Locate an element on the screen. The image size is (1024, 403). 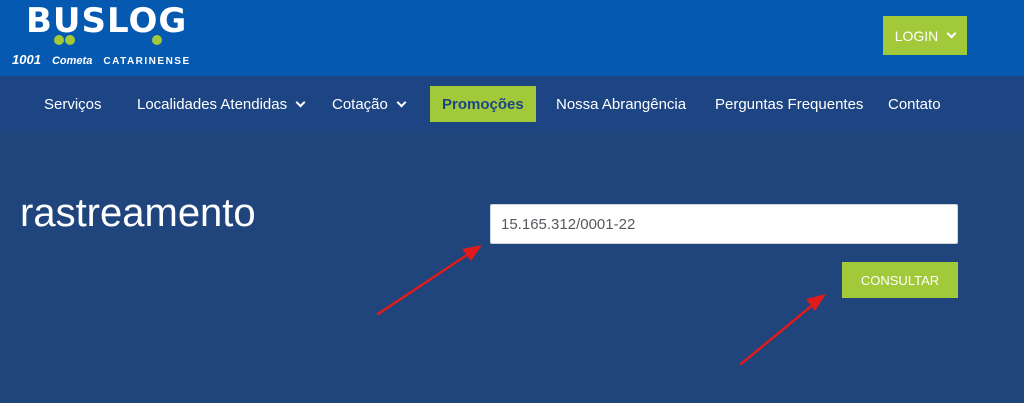
nav-item-label: Serviços is located at coordinates (73, 104).